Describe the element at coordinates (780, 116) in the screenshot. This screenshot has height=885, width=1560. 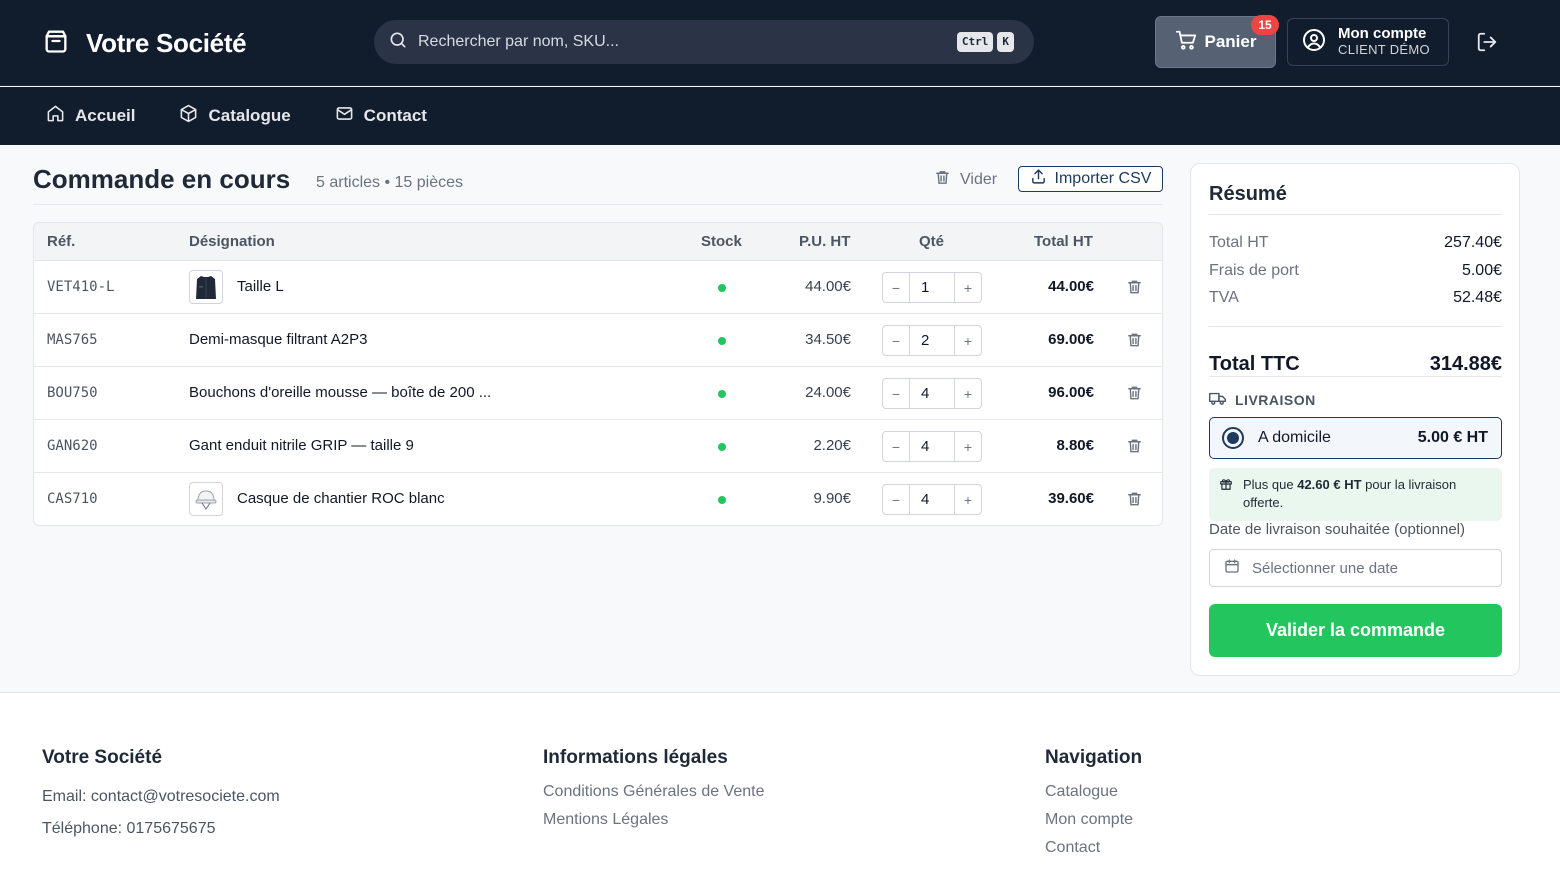
I see `main-nav: Accueil Catalogue Contact` at that location.